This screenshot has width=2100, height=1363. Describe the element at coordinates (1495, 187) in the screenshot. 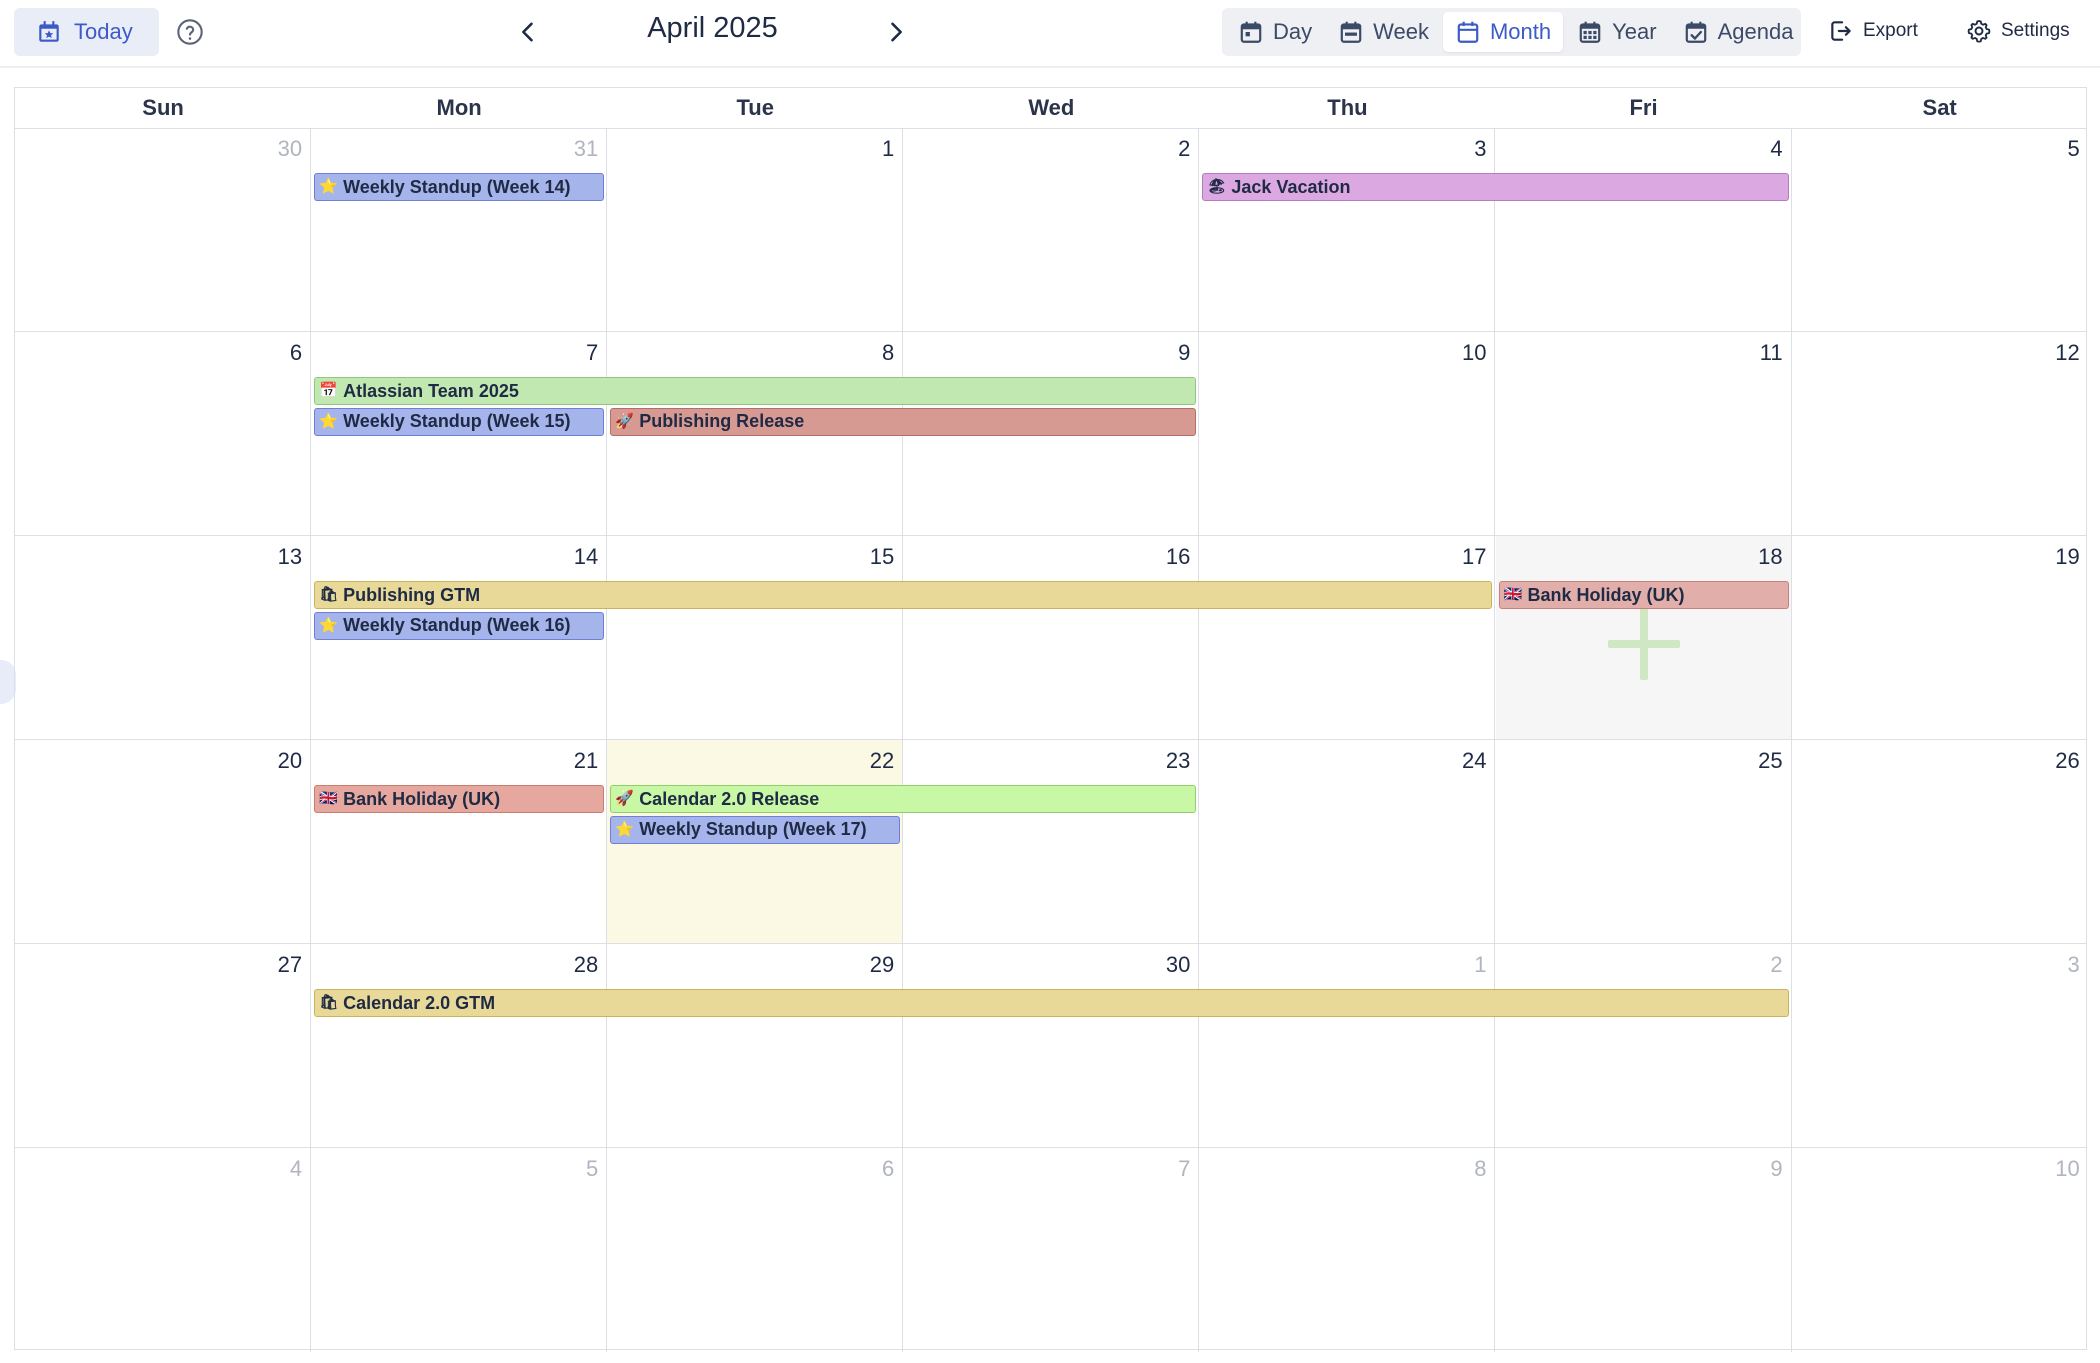

I see `calendar-event: 🏖 Jack Vacation` at that location.